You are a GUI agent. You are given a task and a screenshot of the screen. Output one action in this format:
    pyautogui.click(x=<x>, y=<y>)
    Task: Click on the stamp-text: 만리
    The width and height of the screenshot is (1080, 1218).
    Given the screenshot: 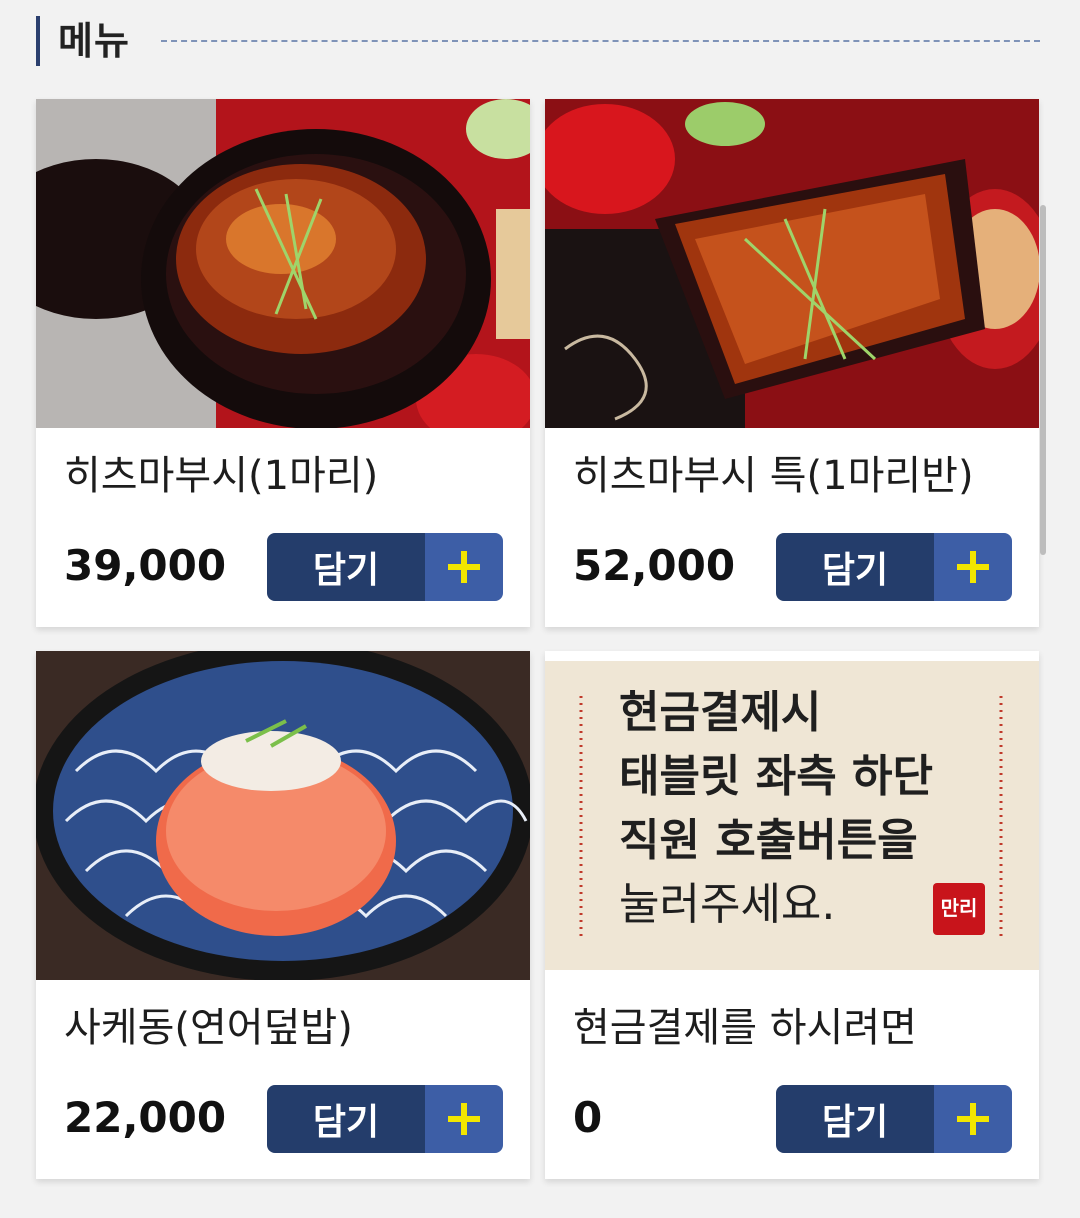 What is the action you would take?
    pyautogui.click(x=959, y=908)
    